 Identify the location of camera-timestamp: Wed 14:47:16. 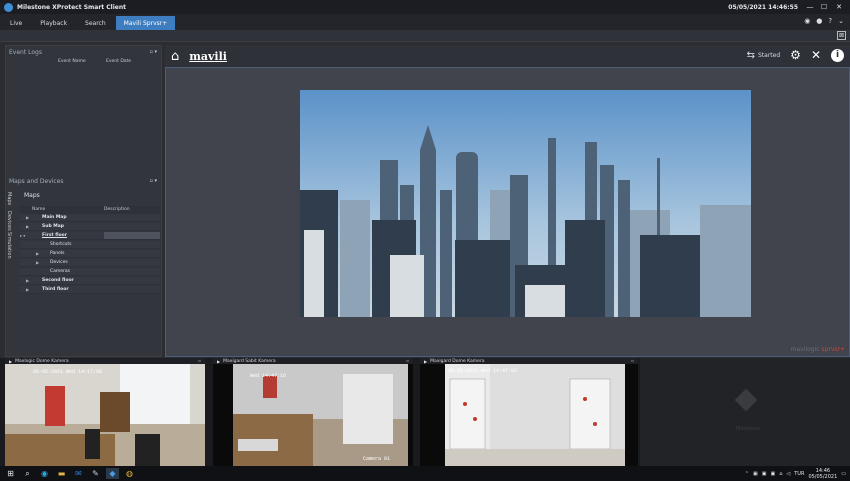
(268, 376).